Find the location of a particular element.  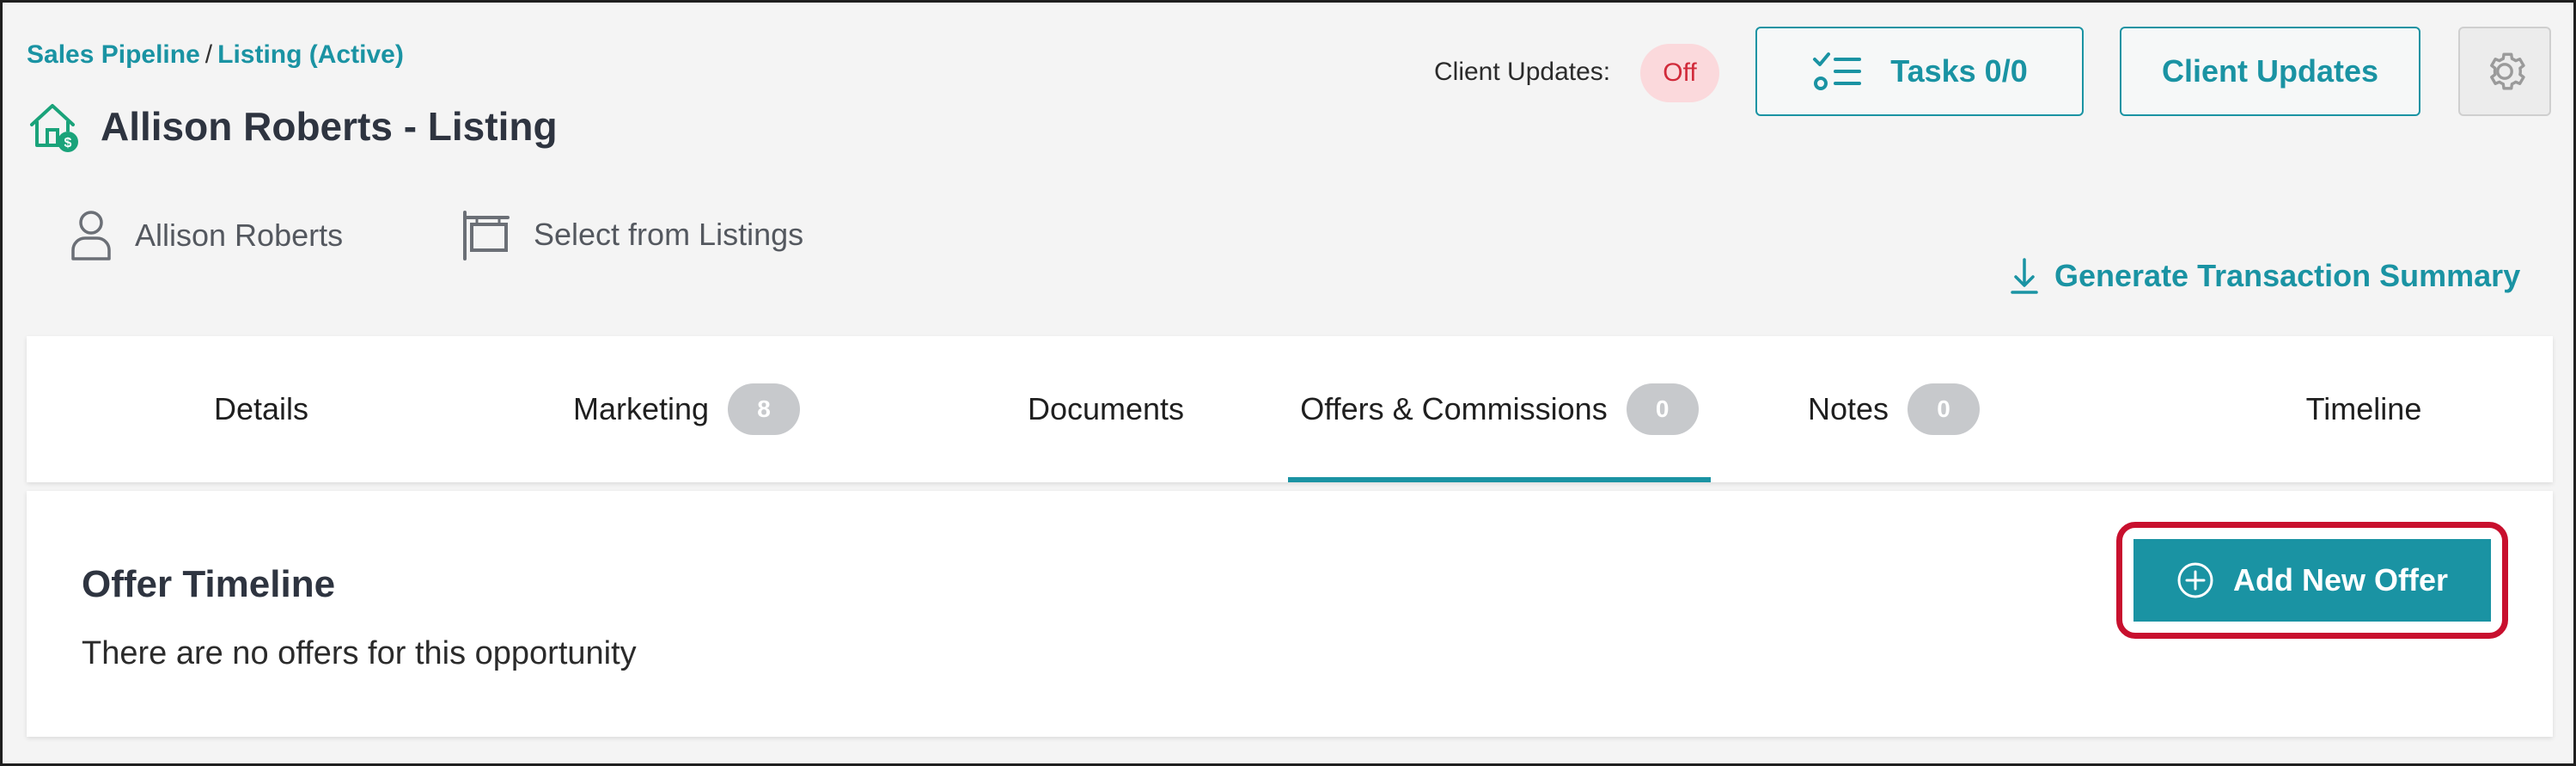

tab-offers-commissions: Offers & Commissions 0 is located at coordinates (1499, 409).